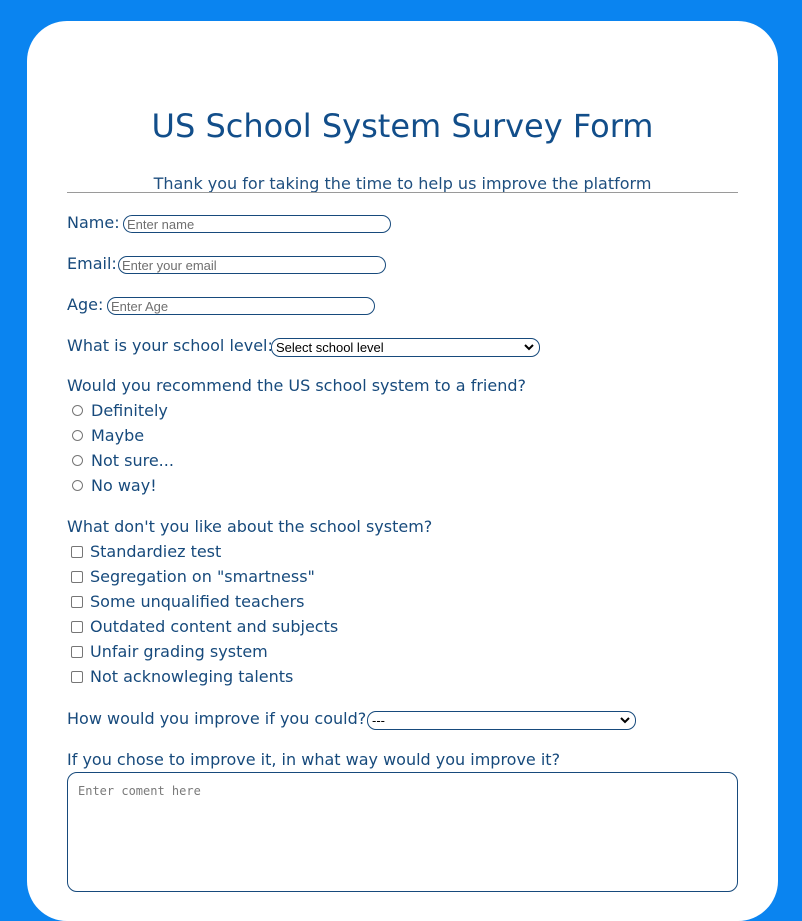 The width and height of the screenshot is (802, 921). I want to click on name-label: Name:, so click(93, 222).